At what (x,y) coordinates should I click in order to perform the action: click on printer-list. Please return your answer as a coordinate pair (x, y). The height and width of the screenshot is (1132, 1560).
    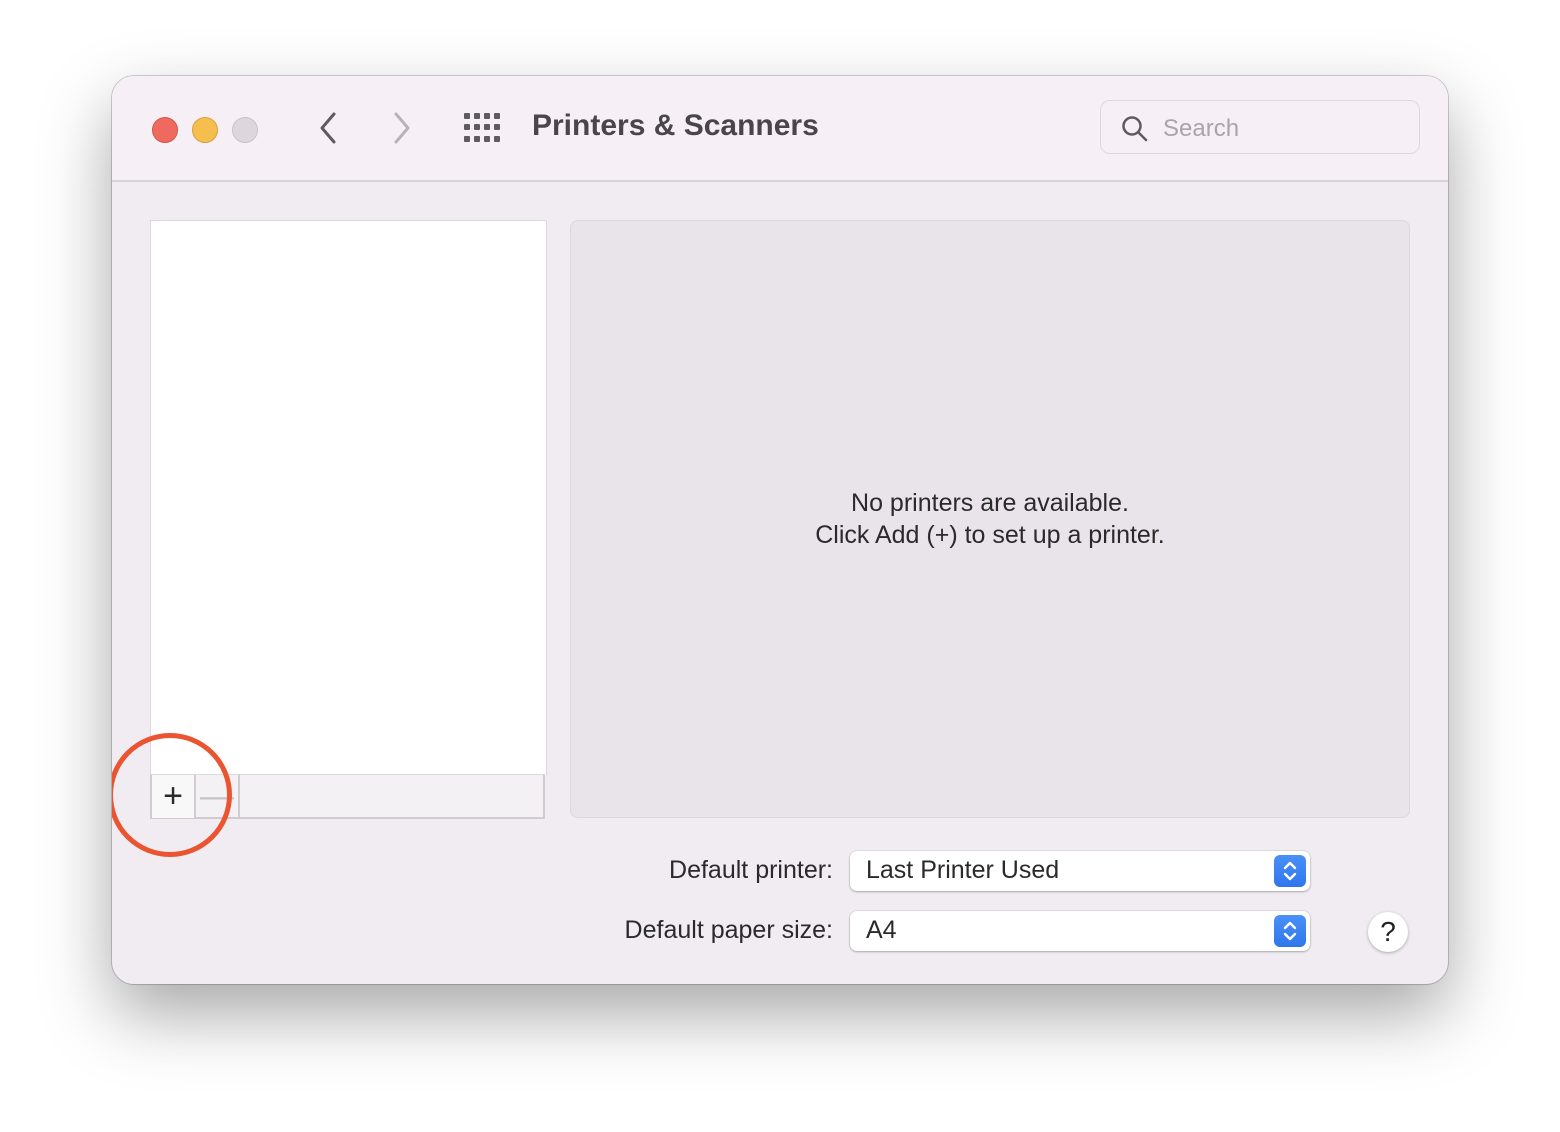
    Looking at the image, I should click on (348, 498).